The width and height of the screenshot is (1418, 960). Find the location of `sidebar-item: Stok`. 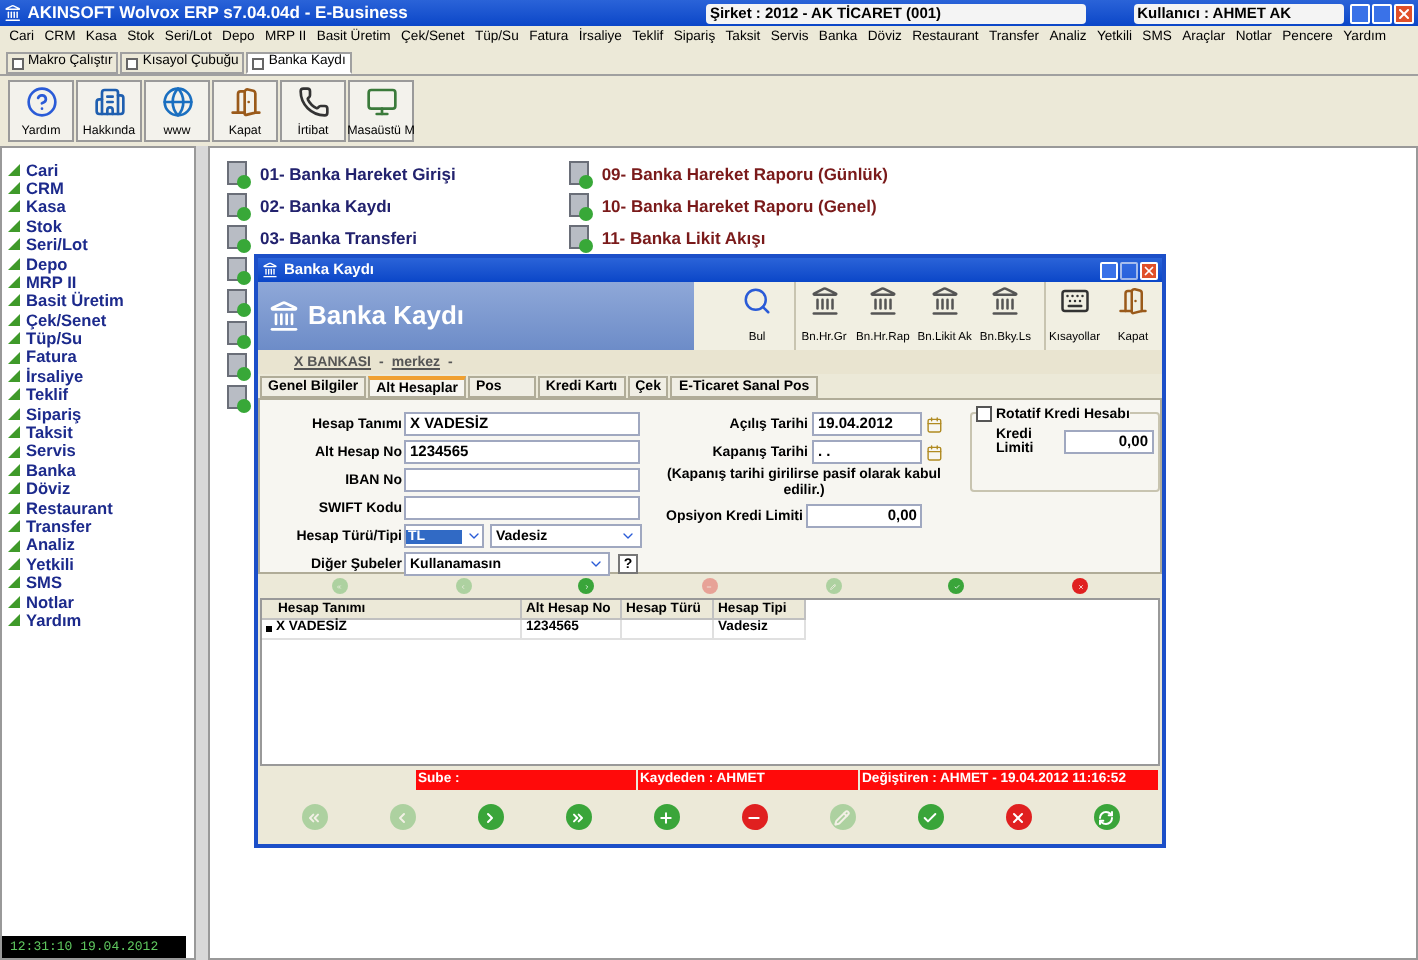

sidebar-item: Stok is located at coordinates (101, 226).